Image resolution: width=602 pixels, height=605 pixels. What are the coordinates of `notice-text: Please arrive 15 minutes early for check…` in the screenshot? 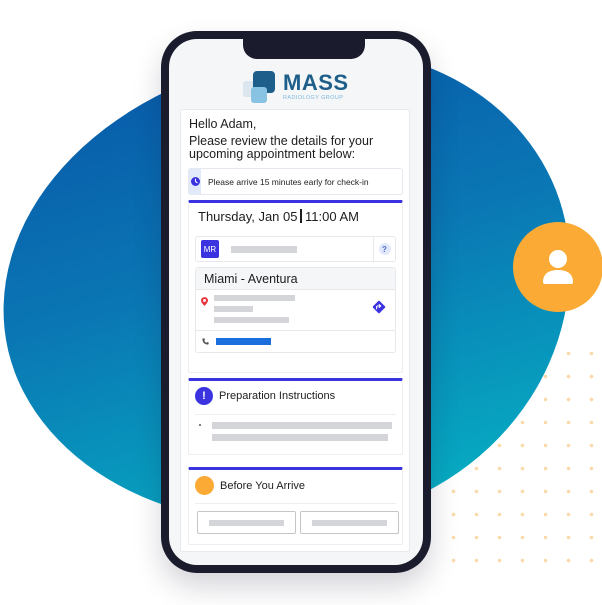 It's located at (288, 181).